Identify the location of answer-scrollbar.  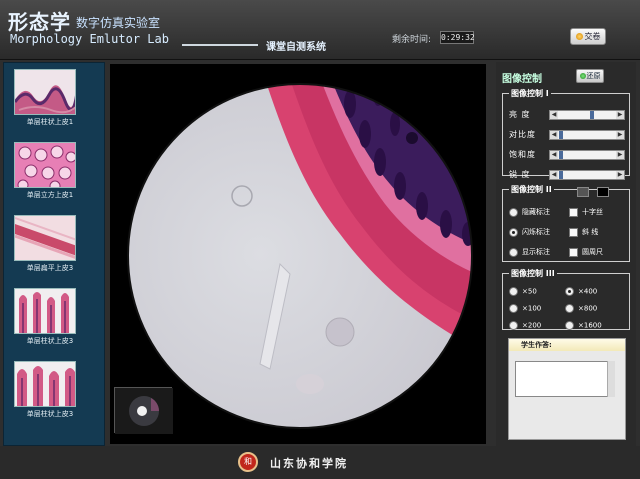
(611, 379).